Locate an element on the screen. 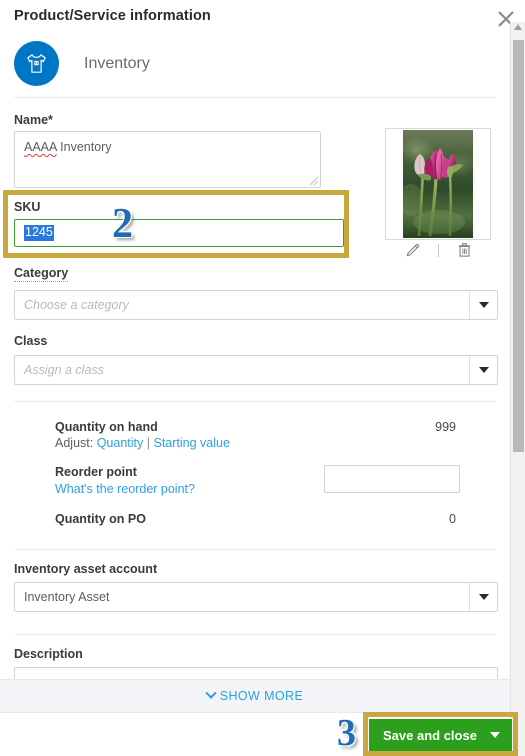 Image resolution: width=525 pixels, height=756 pixels. caret-down-icon is located at coordinates (495, 735).